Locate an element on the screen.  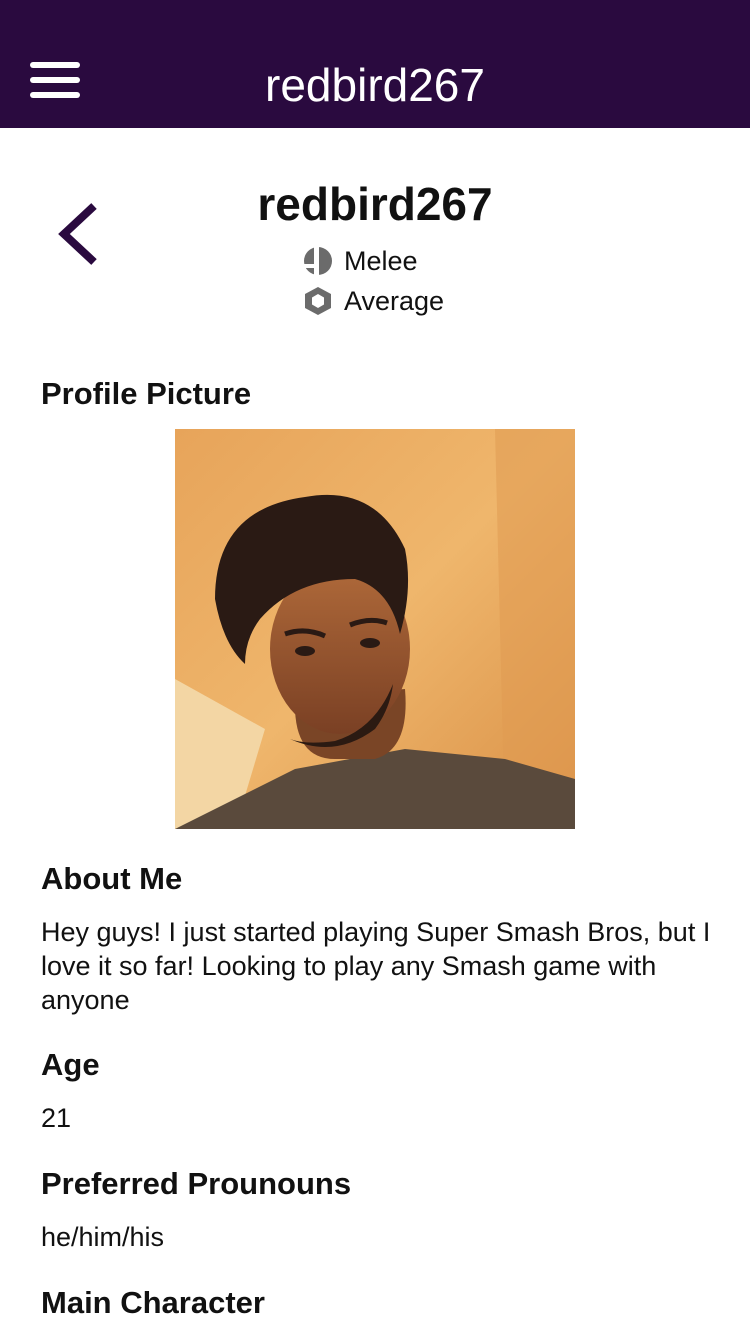
profile-picture-heading: Profile Picture is located at coordinates (146, 393).